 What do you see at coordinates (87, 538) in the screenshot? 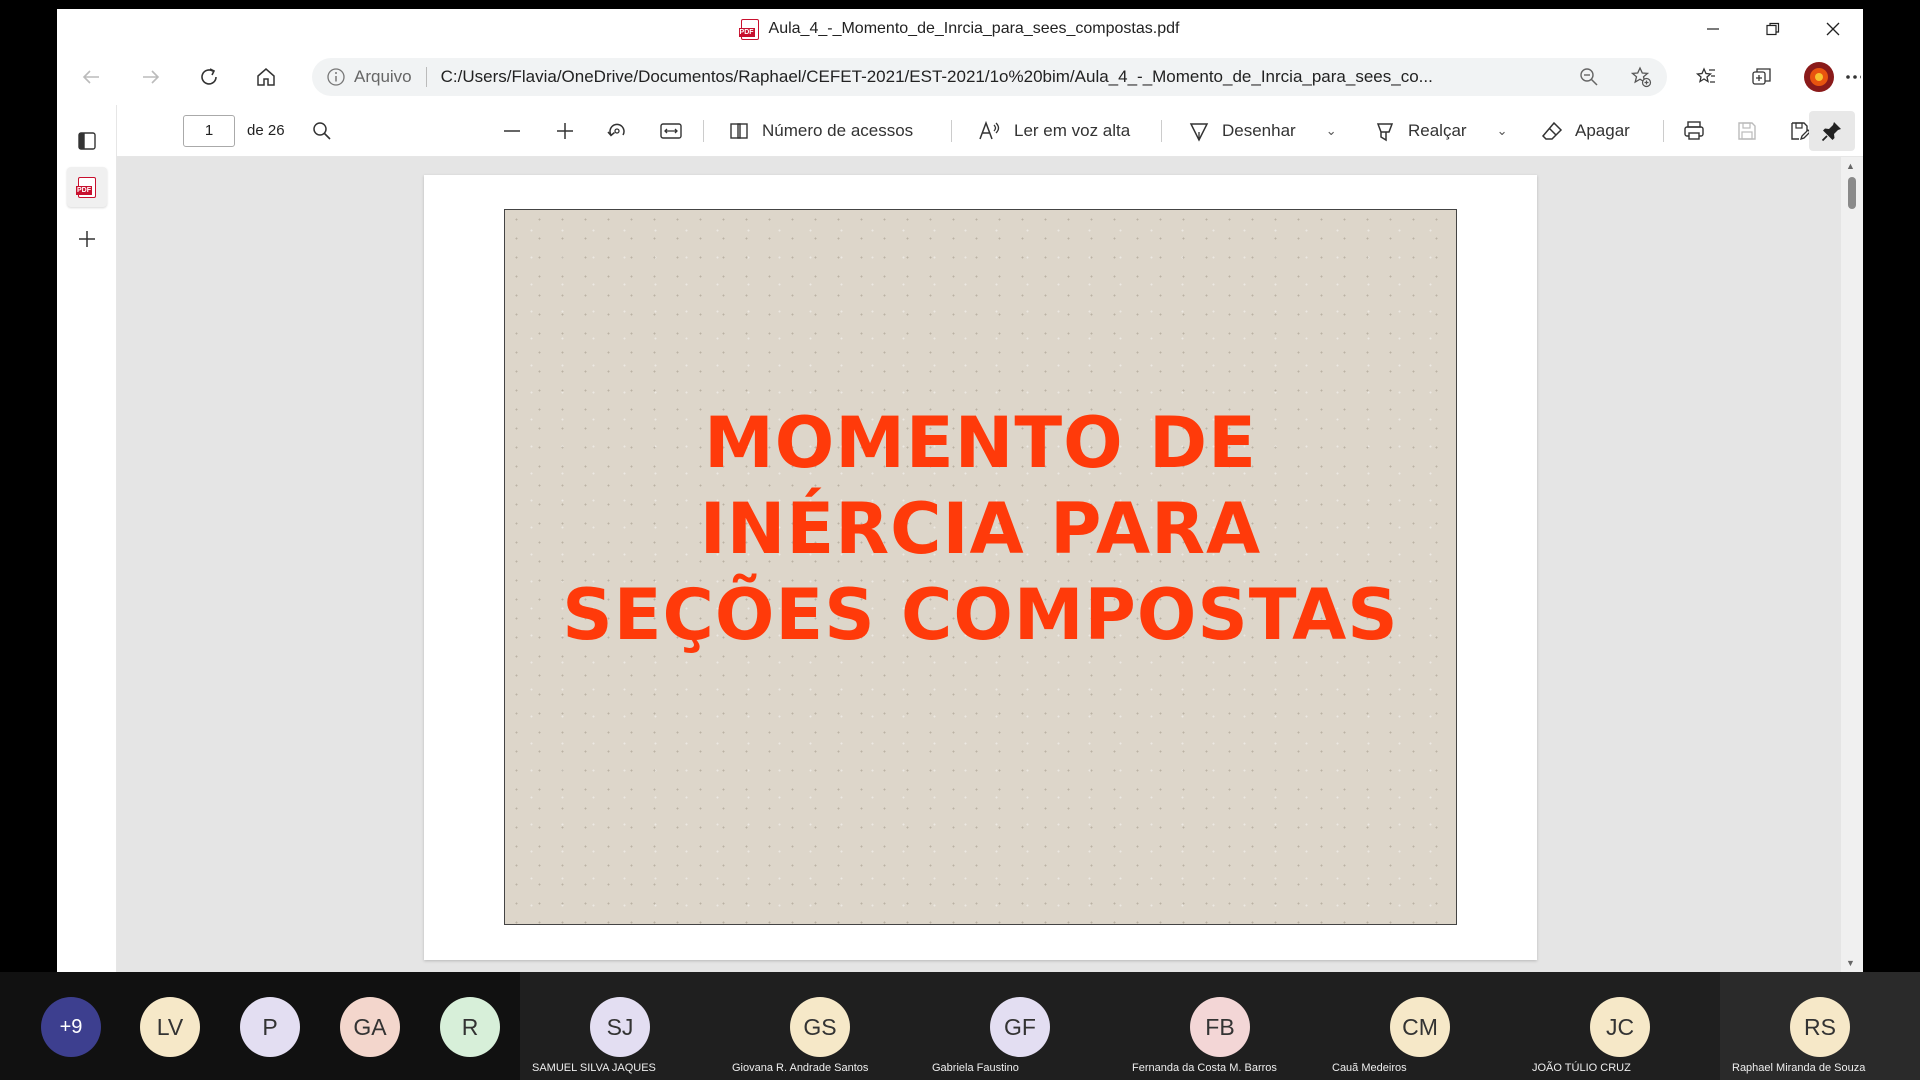
I see `pdf-side-panel` at bounding box center [87, 538].